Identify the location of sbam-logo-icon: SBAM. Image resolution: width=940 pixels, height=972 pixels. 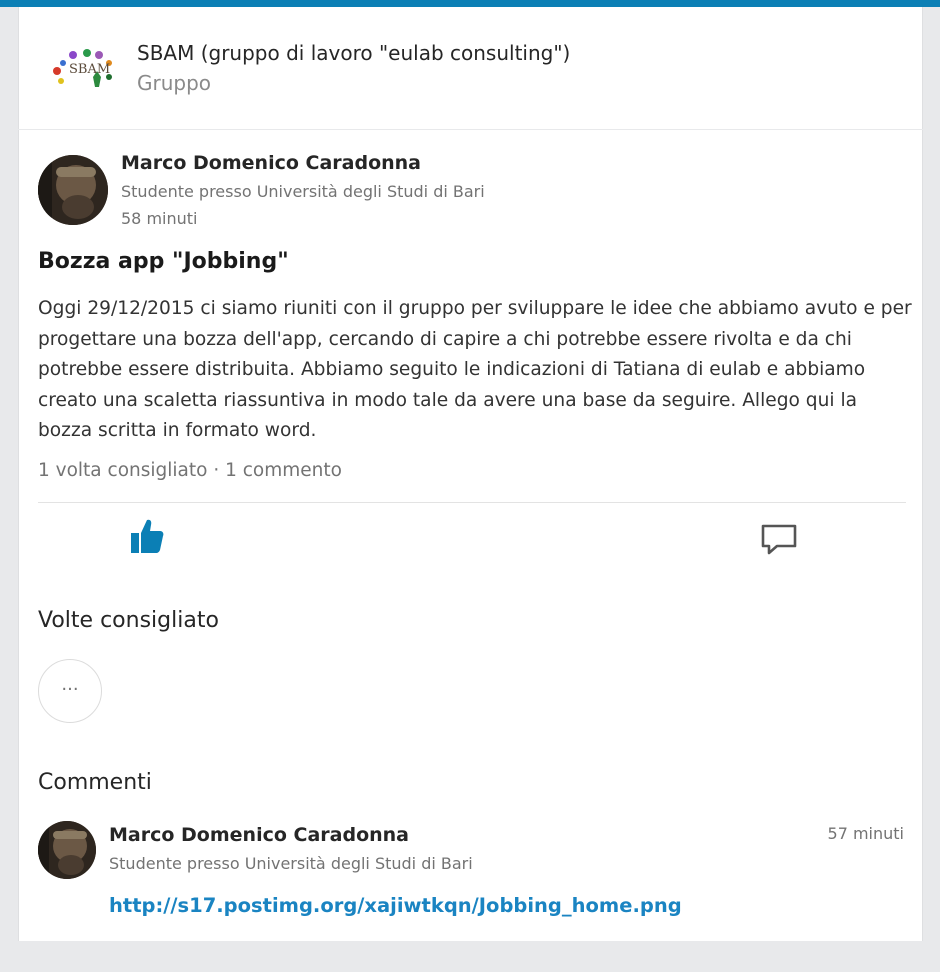
(83, 69).